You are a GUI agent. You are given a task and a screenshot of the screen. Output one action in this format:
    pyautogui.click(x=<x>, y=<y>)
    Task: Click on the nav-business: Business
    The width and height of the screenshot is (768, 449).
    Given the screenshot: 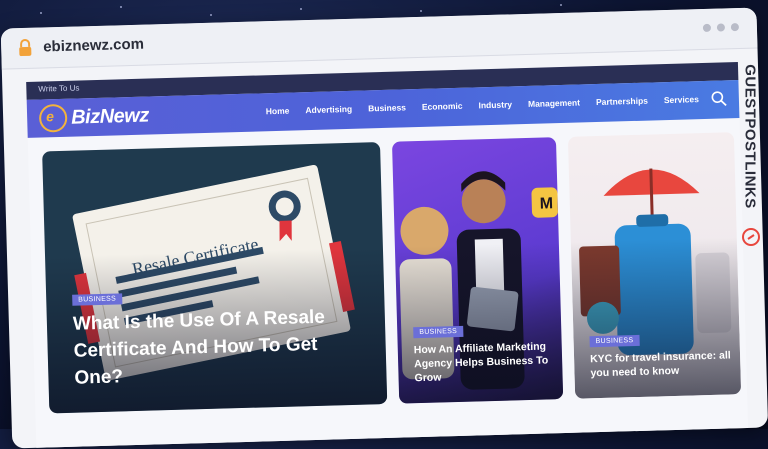 What is the action you would take?
    pyautogui.click(x=387, y=107)
    